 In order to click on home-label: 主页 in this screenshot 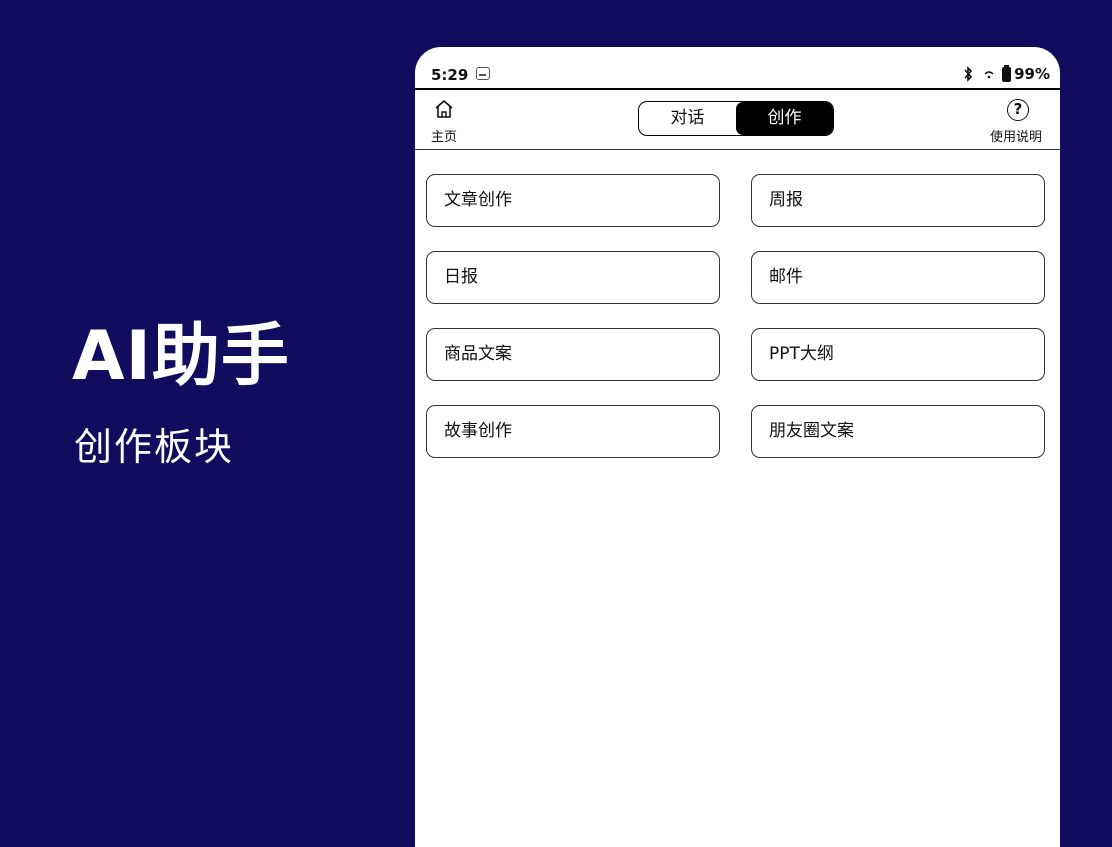, I will do `click(444, 137)`.